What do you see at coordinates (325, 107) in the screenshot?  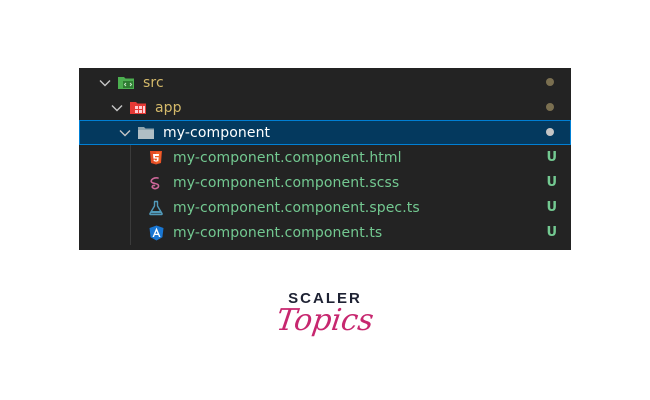 I see `tree-item-app: app` at bounding box center [325, 107].